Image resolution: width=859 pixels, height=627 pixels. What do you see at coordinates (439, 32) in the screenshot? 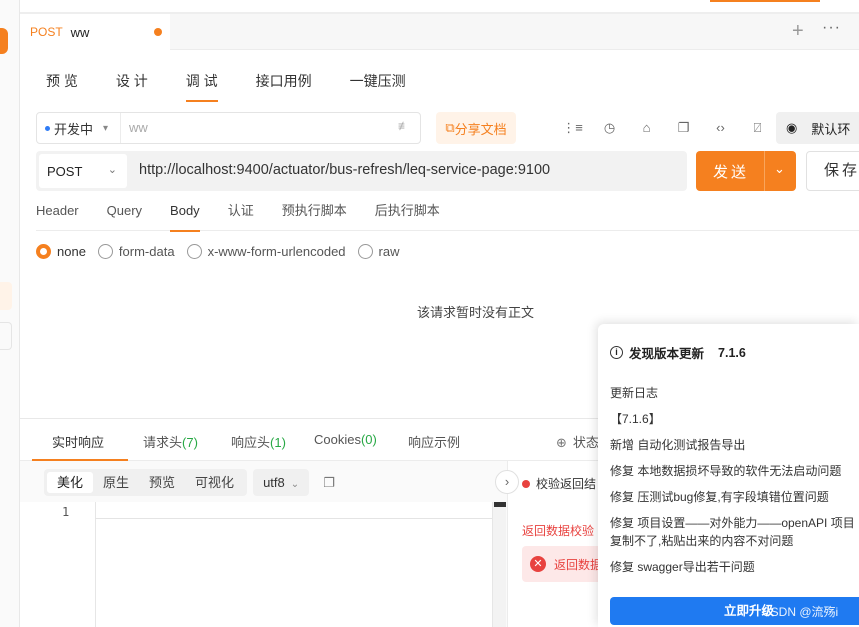
I see `request-tab-strip: POST ww + ···` at bounding box center [439, 32].